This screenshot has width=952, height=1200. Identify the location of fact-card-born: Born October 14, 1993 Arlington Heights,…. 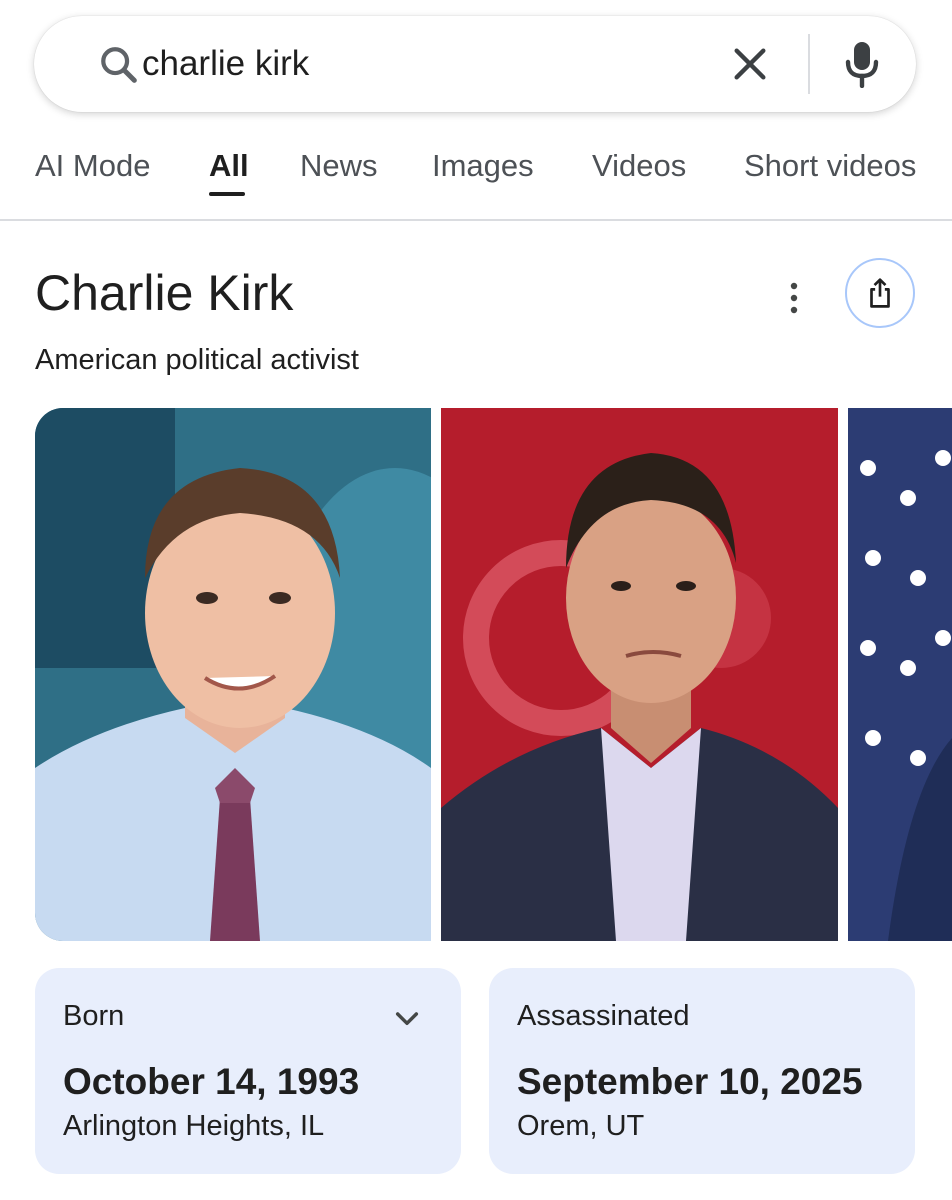
(248, 1071).